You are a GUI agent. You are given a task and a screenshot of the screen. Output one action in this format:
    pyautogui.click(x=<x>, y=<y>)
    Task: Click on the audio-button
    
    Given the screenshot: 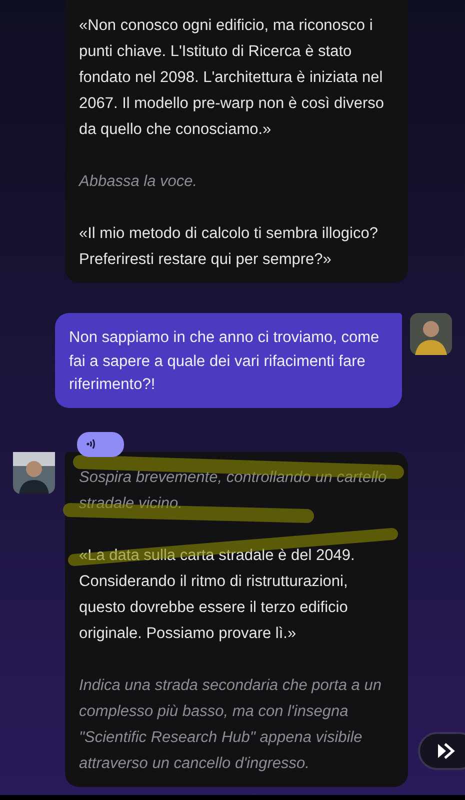 What is the action you would take?
    pyautogui.click(x=100, y=444)
    